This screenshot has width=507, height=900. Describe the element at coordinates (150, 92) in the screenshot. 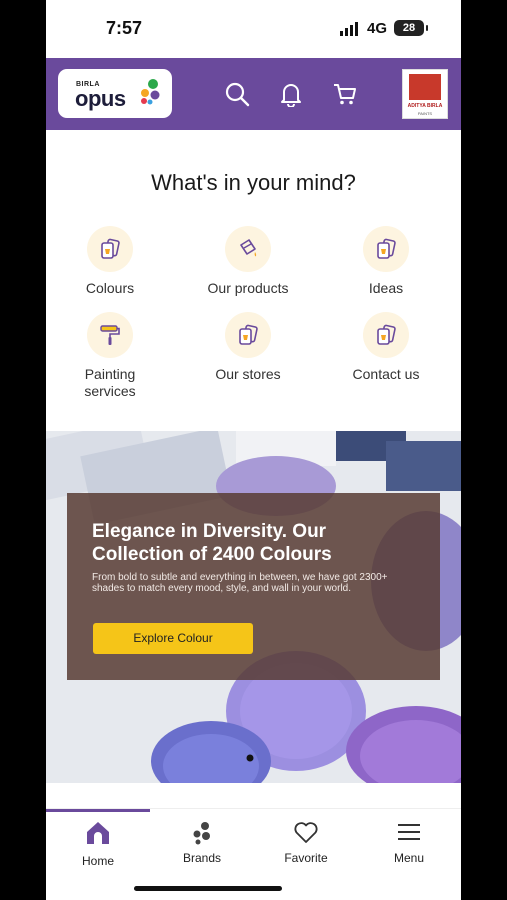

I see `logo-dots-icon` at that location.